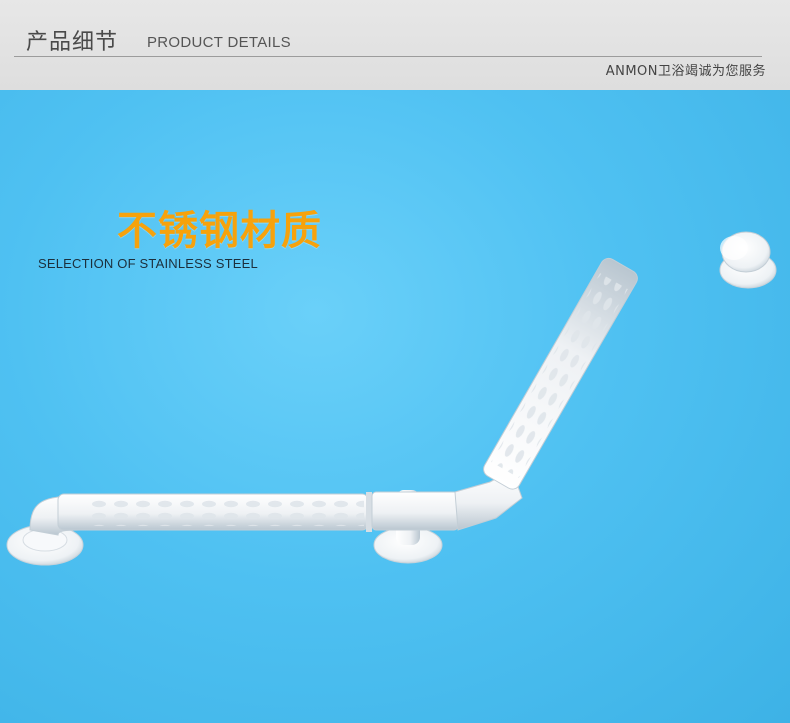 The width and height of the screenshot is (790, 723). What do you see at coordinates (72, 42) in the screenshot?
I see `section-title: 产品细节` at bounding box center [72, 42].